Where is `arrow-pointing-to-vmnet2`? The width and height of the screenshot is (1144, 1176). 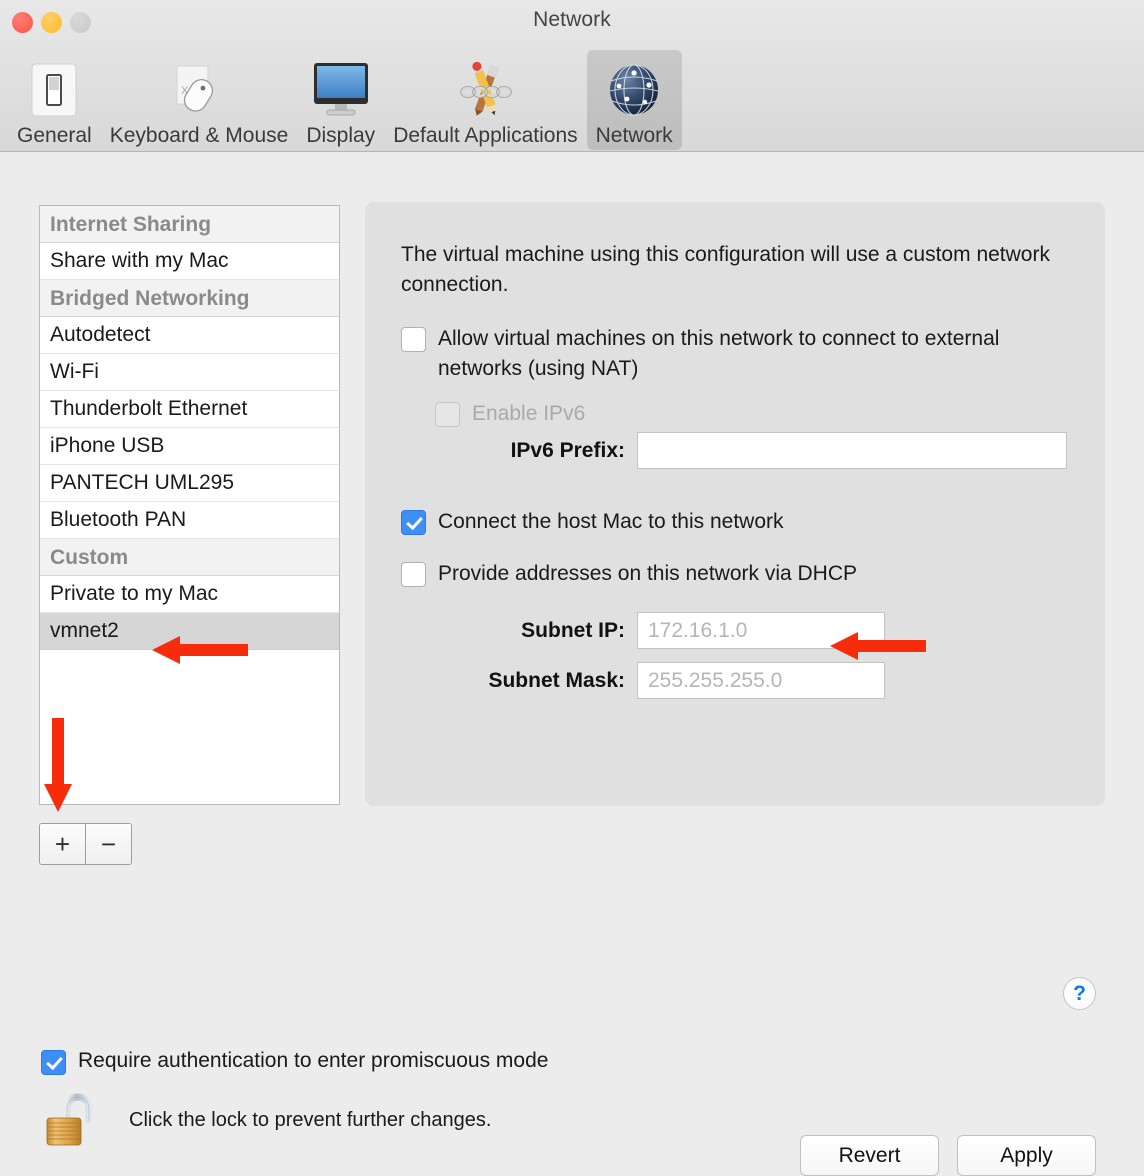 arrow-pointing-to-vmnet2 is located at coordinates (200, 650).